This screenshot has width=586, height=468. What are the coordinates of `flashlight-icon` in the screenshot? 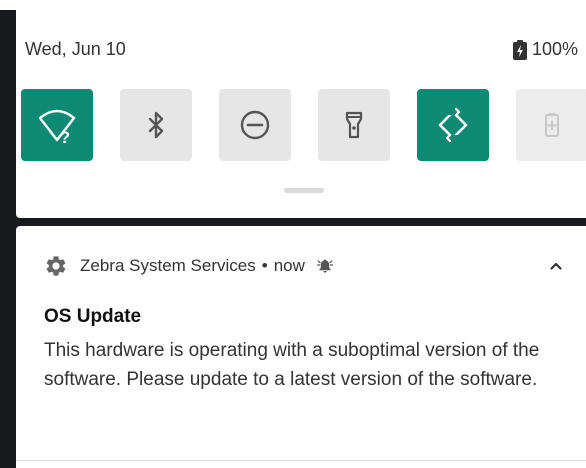 It's located at (354, 125).